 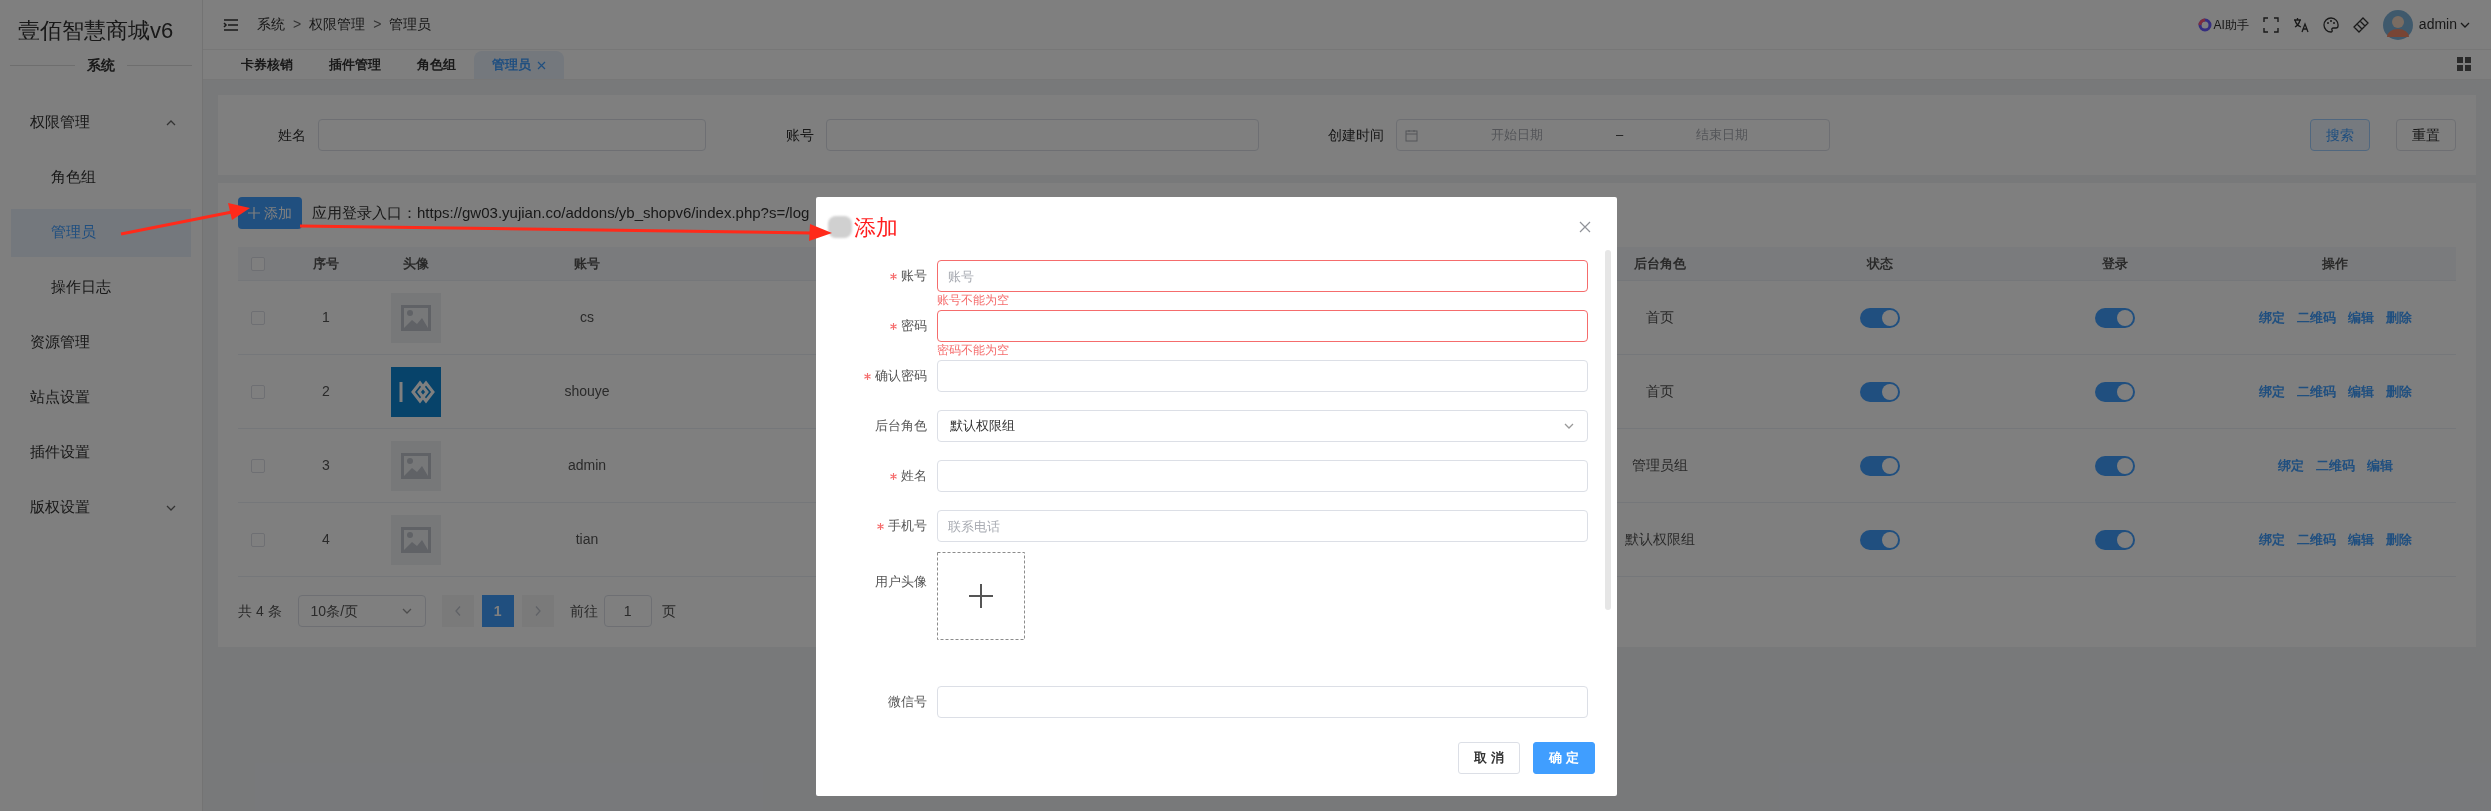 What do you see at coordinates (326, 539) in the screenshot?
I see `table-cell-text: 4` at bounding box center [326, 539].